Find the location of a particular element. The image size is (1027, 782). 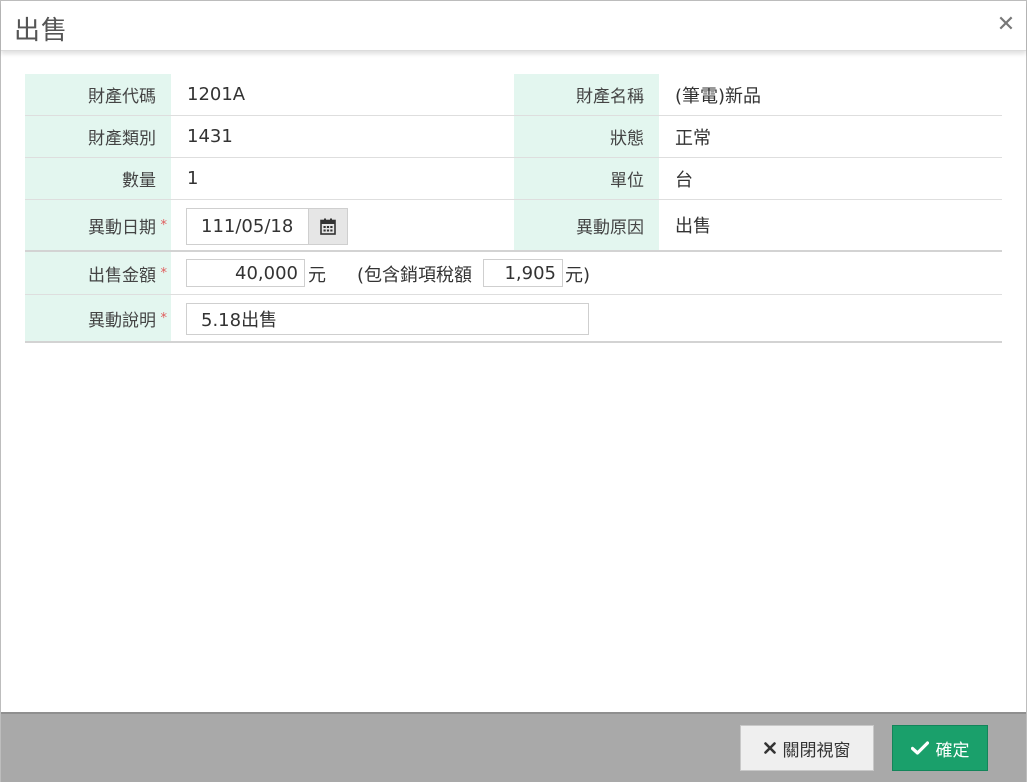

unit-value: 台 is located at coordinates (684, 180).